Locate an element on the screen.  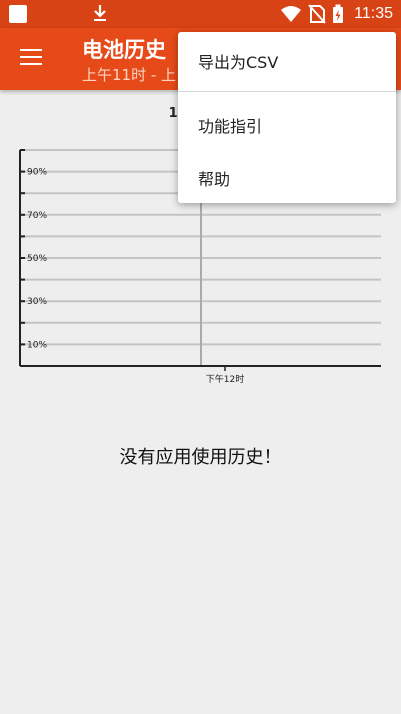
y-tick-label: 30% is located at coordinates (37, 302).